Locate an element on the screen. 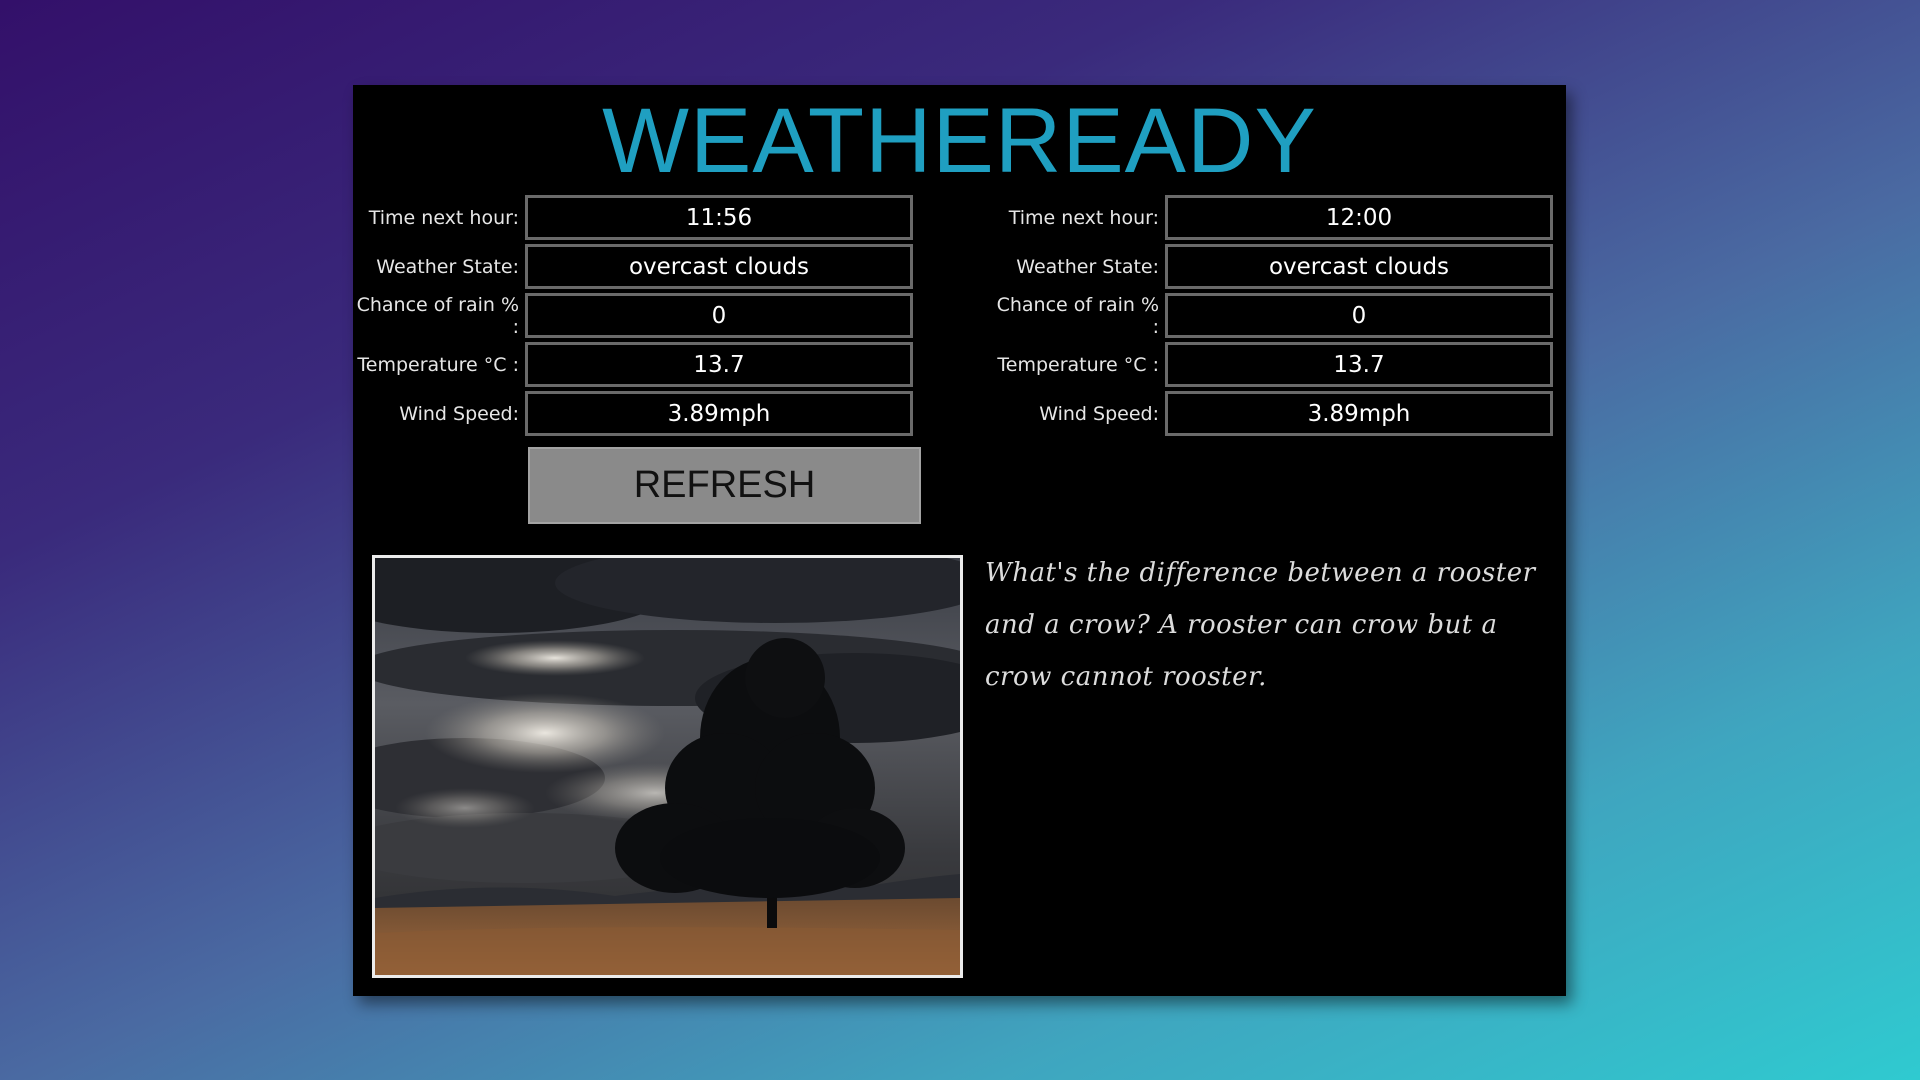  weather-photo is located at coordinates (667, 766).